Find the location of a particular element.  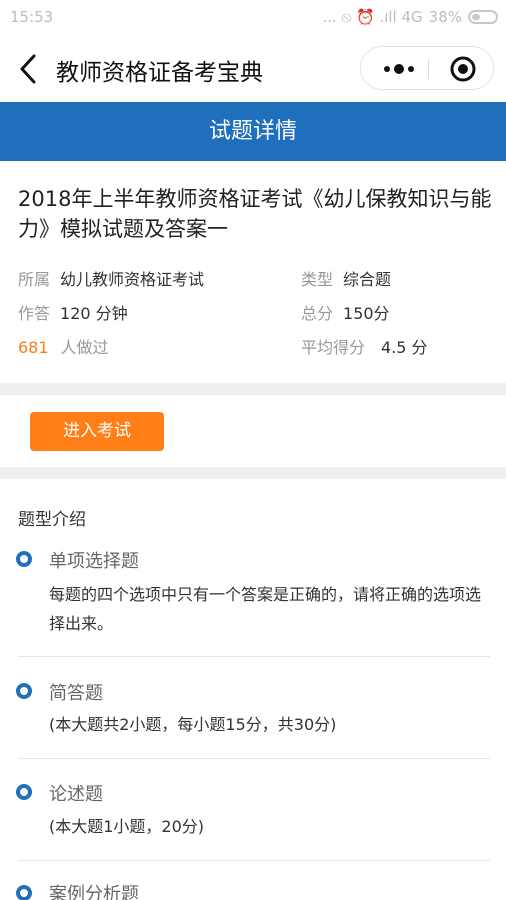

capsule-menu is located at coordinates (427, 68).